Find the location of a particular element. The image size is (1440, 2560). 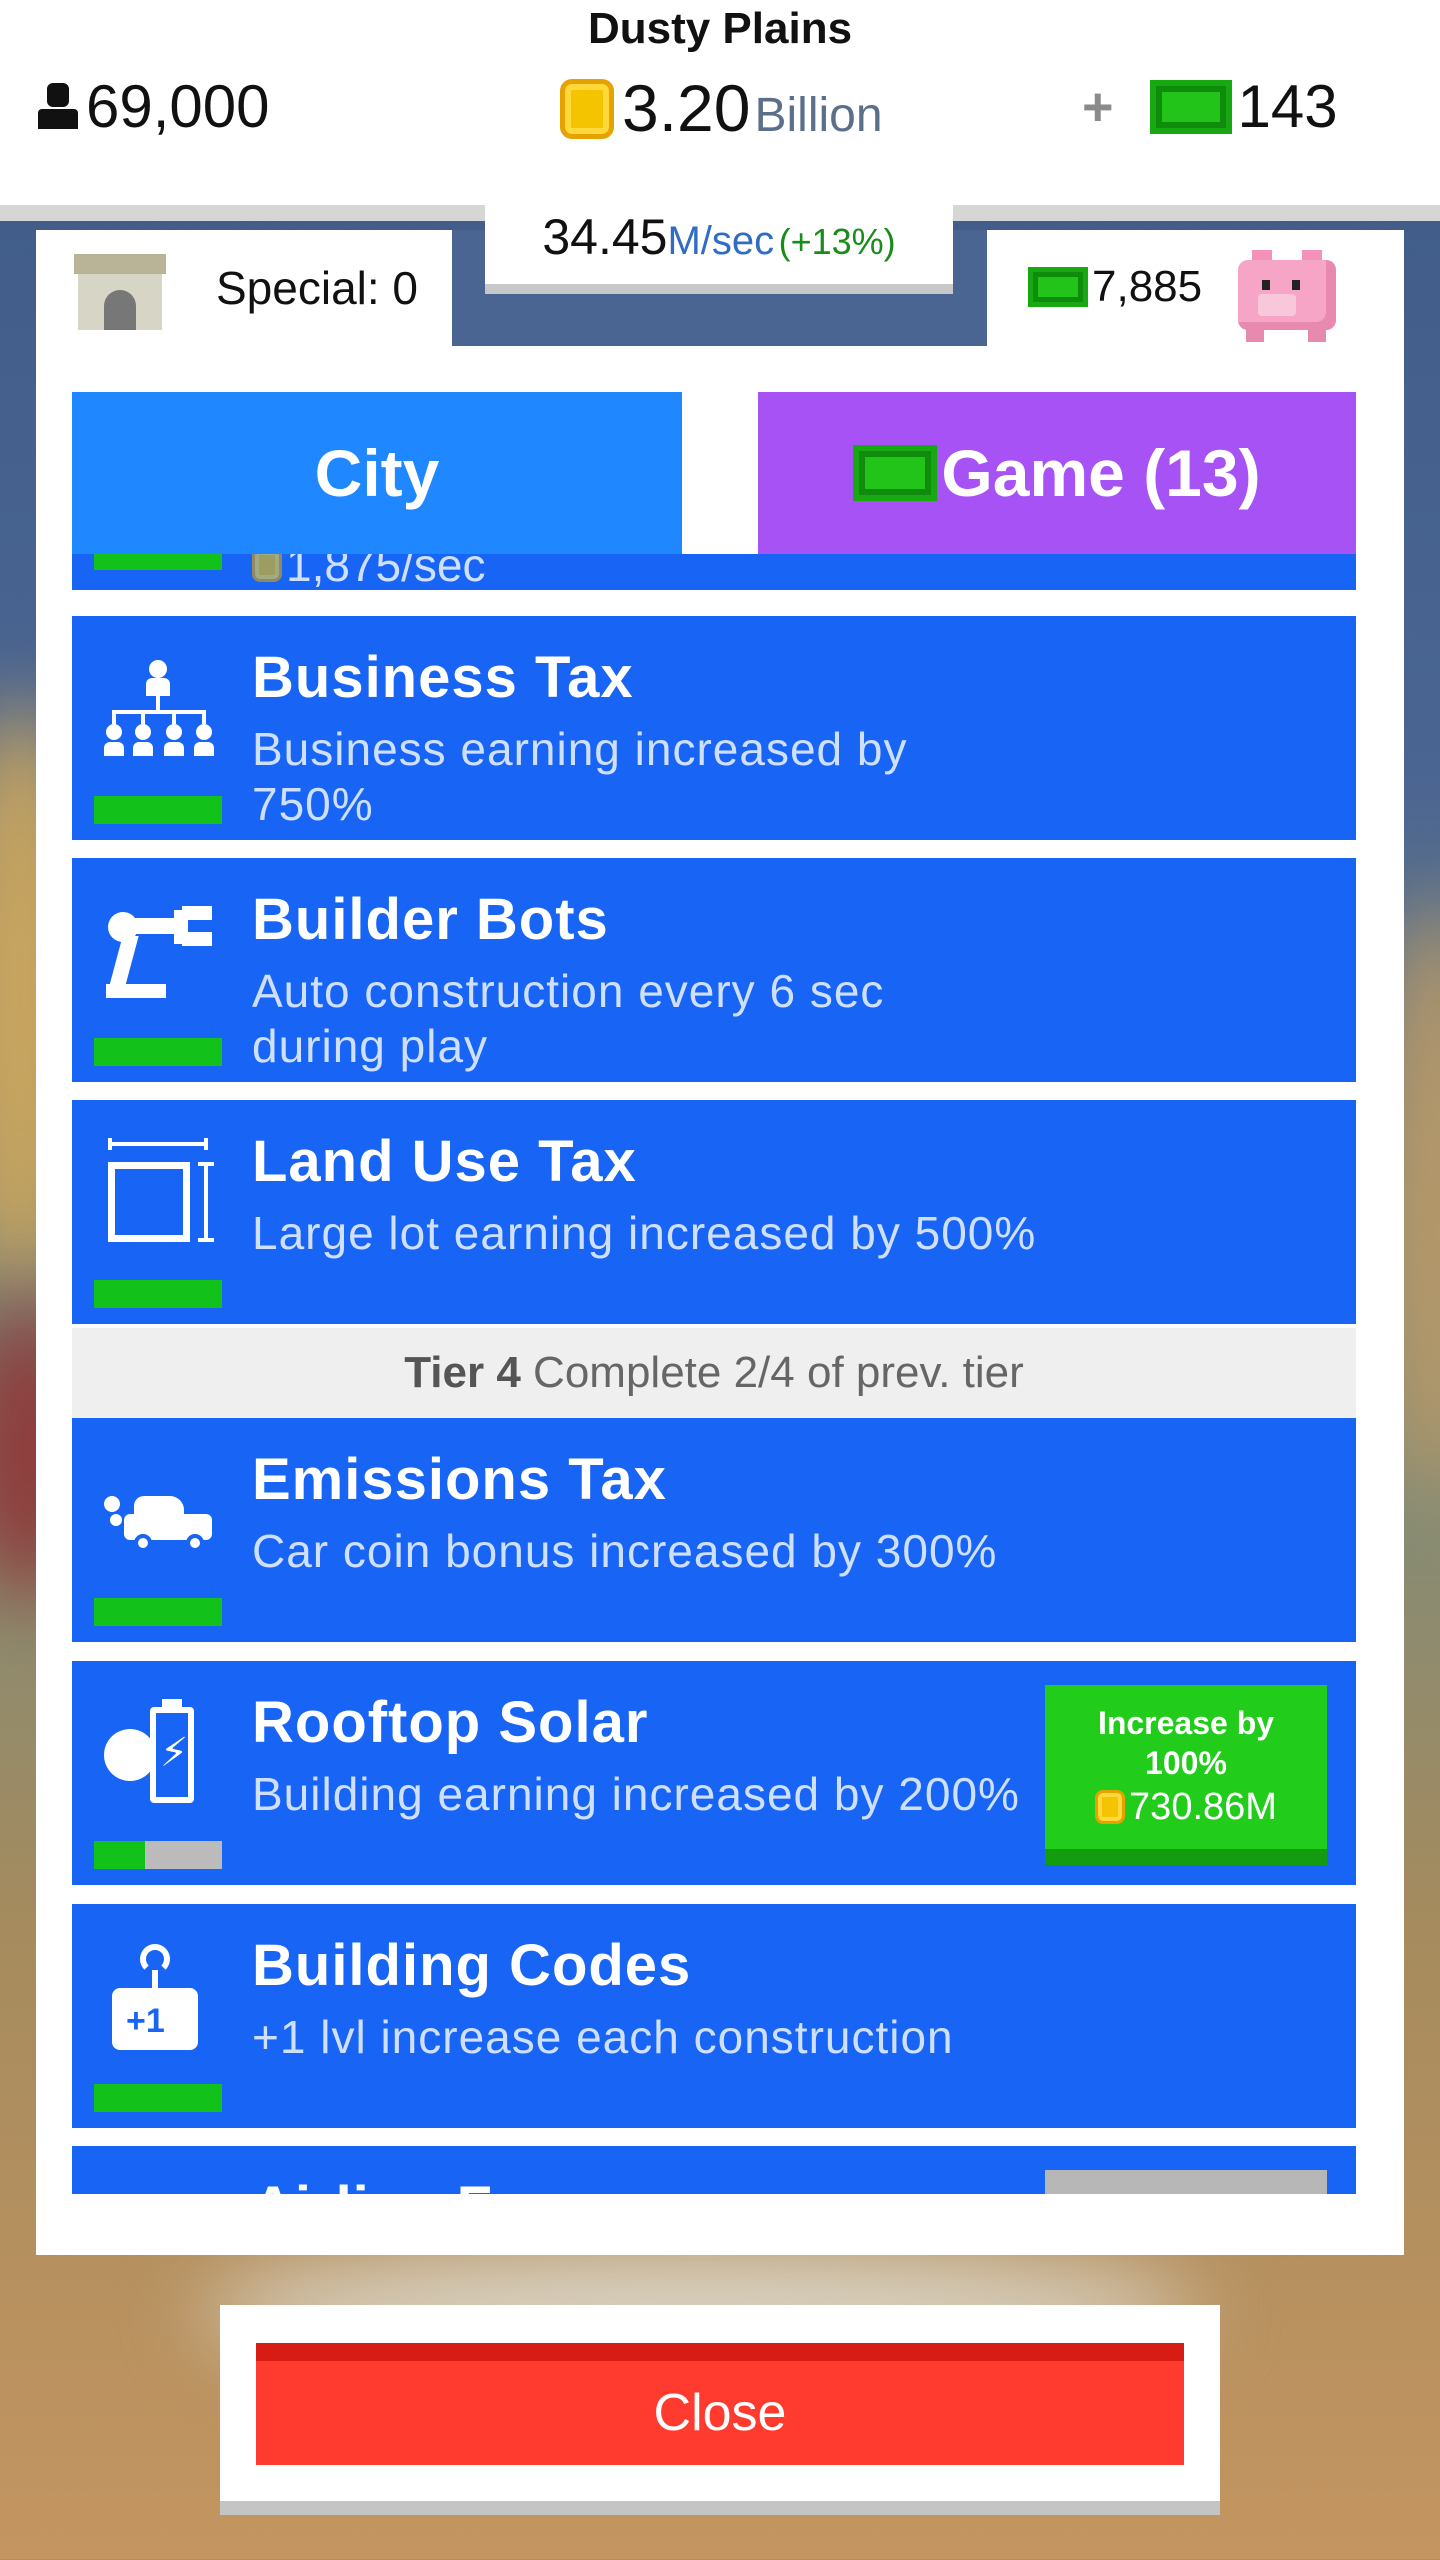

top-status-bar: Dusty Plains 69,000 3.20 Billion + 143 is located at coordinates (720, 102).